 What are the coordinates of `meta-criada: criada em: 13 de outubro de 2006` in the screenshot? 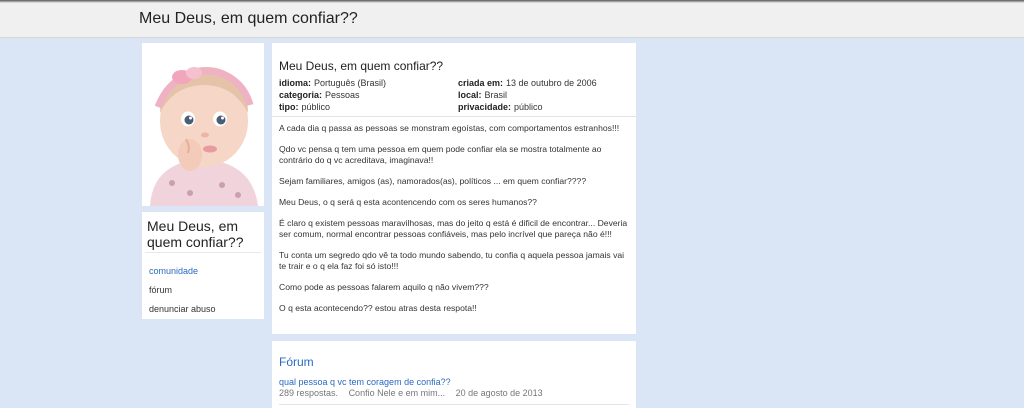 It's located at (527, 83).